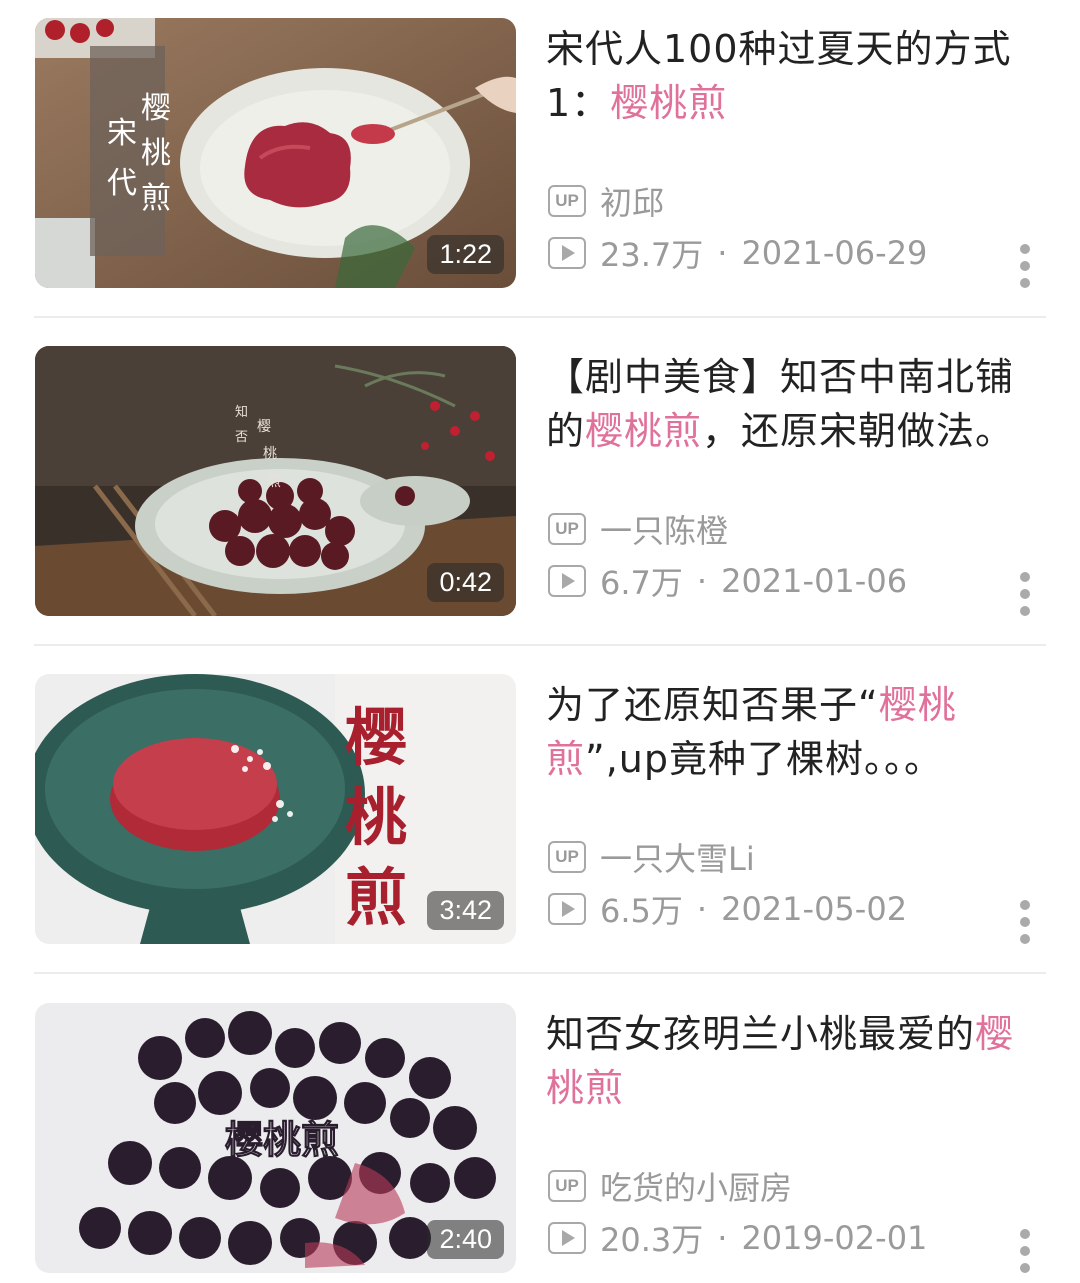 The height and width of the screenshot is (1283, 1080). I want to click on video-thumbnail: 樱 桃 煎 3:42, so click(275, 809).